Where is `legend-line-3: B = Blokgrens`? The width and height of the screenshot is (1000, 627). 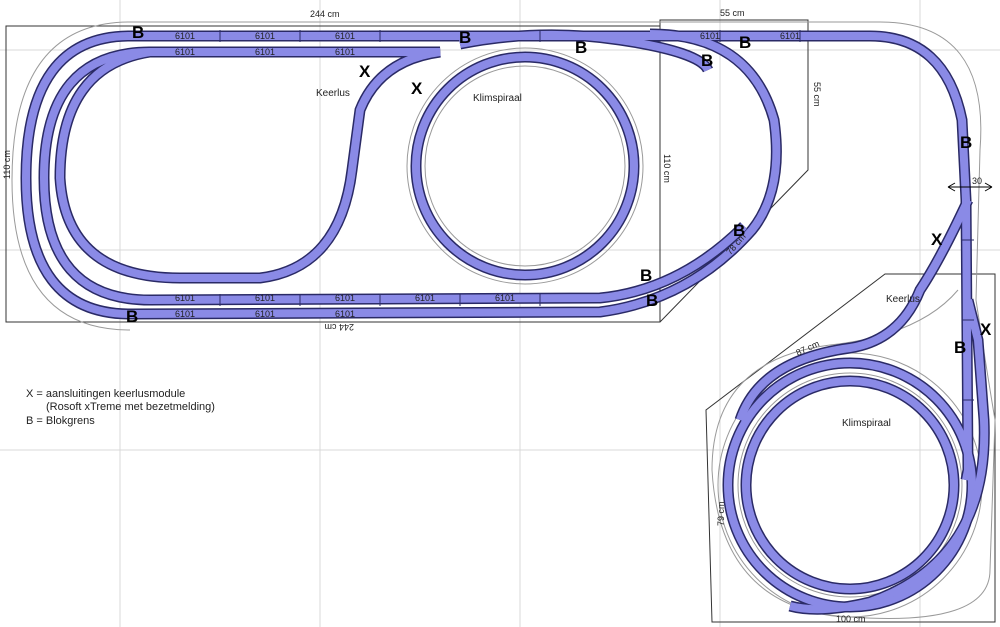 legend-line-3: B = Blokgrens is located at coordinates (60, 421).